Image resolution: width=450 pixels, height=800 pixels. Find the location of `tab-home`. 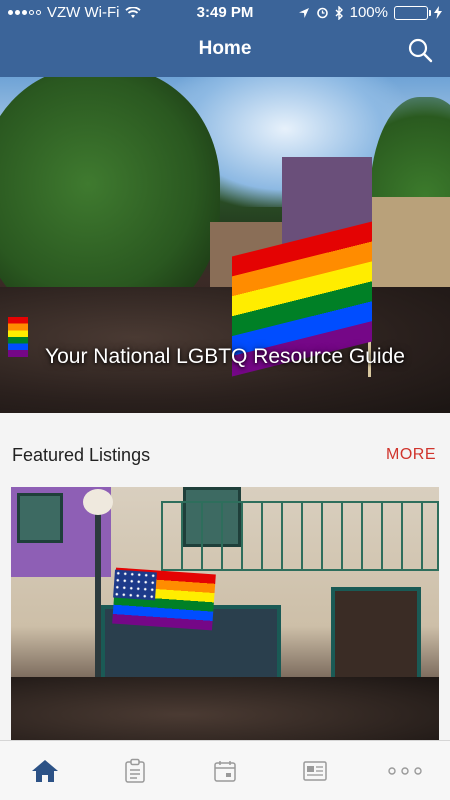

tab-home is located at coordinates (45, 770).